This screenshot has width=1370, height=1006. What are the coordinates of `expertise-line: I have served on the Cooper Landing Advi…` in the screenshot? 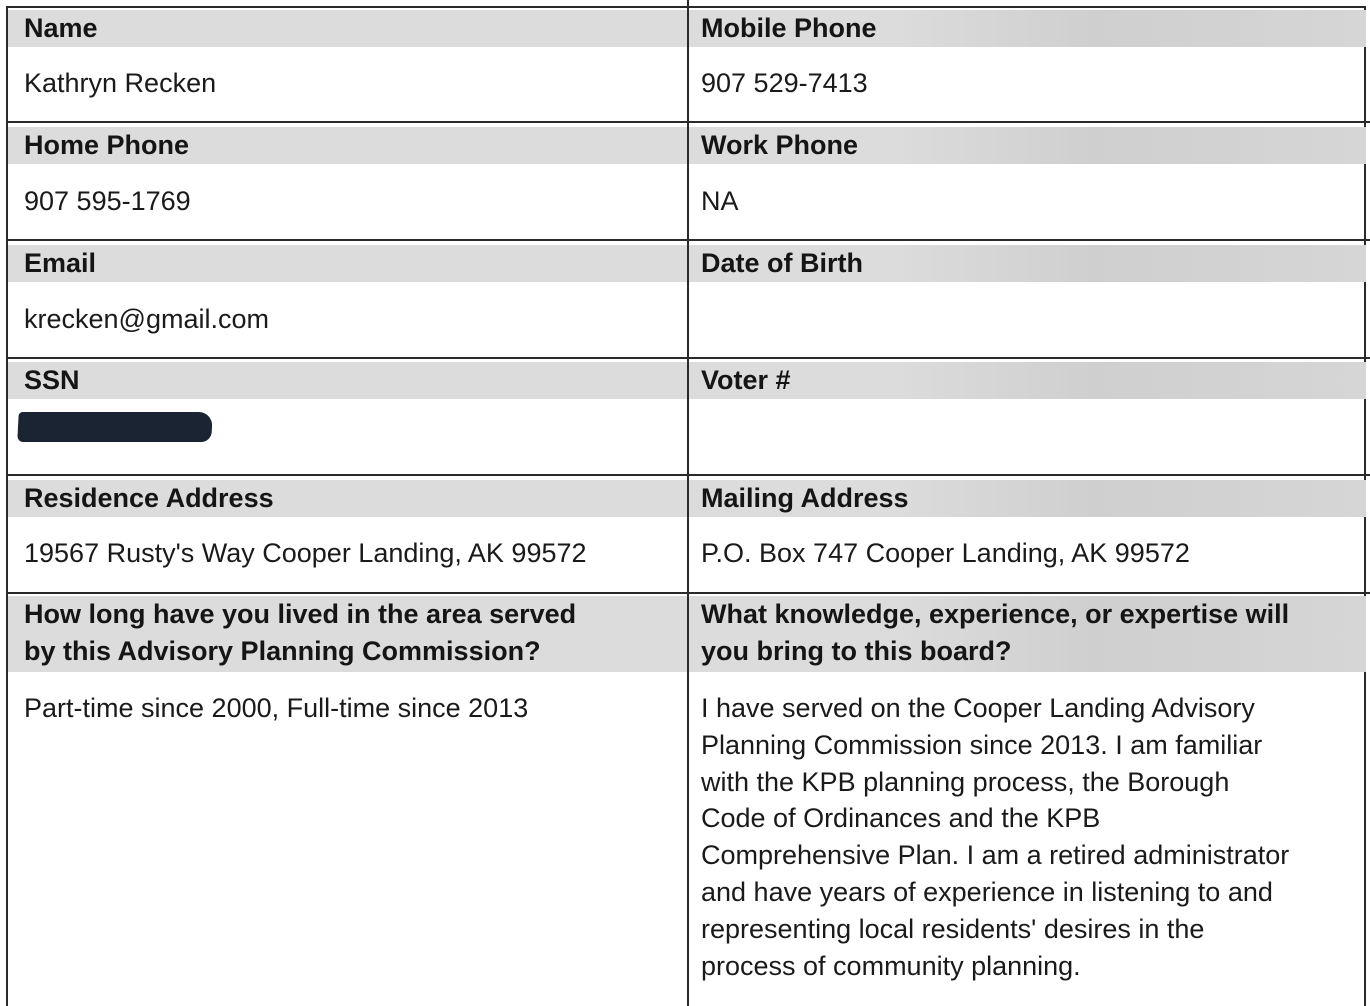 It's located at (978, 708).